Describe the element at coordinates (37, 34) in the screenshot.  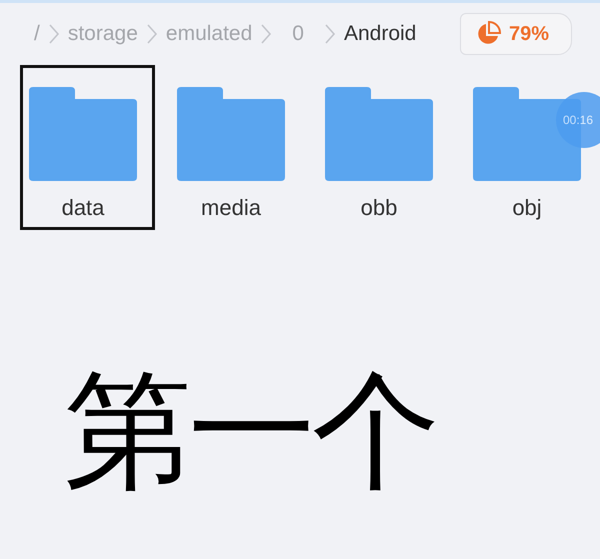
I see `breadcrumb-item: /` at that location.